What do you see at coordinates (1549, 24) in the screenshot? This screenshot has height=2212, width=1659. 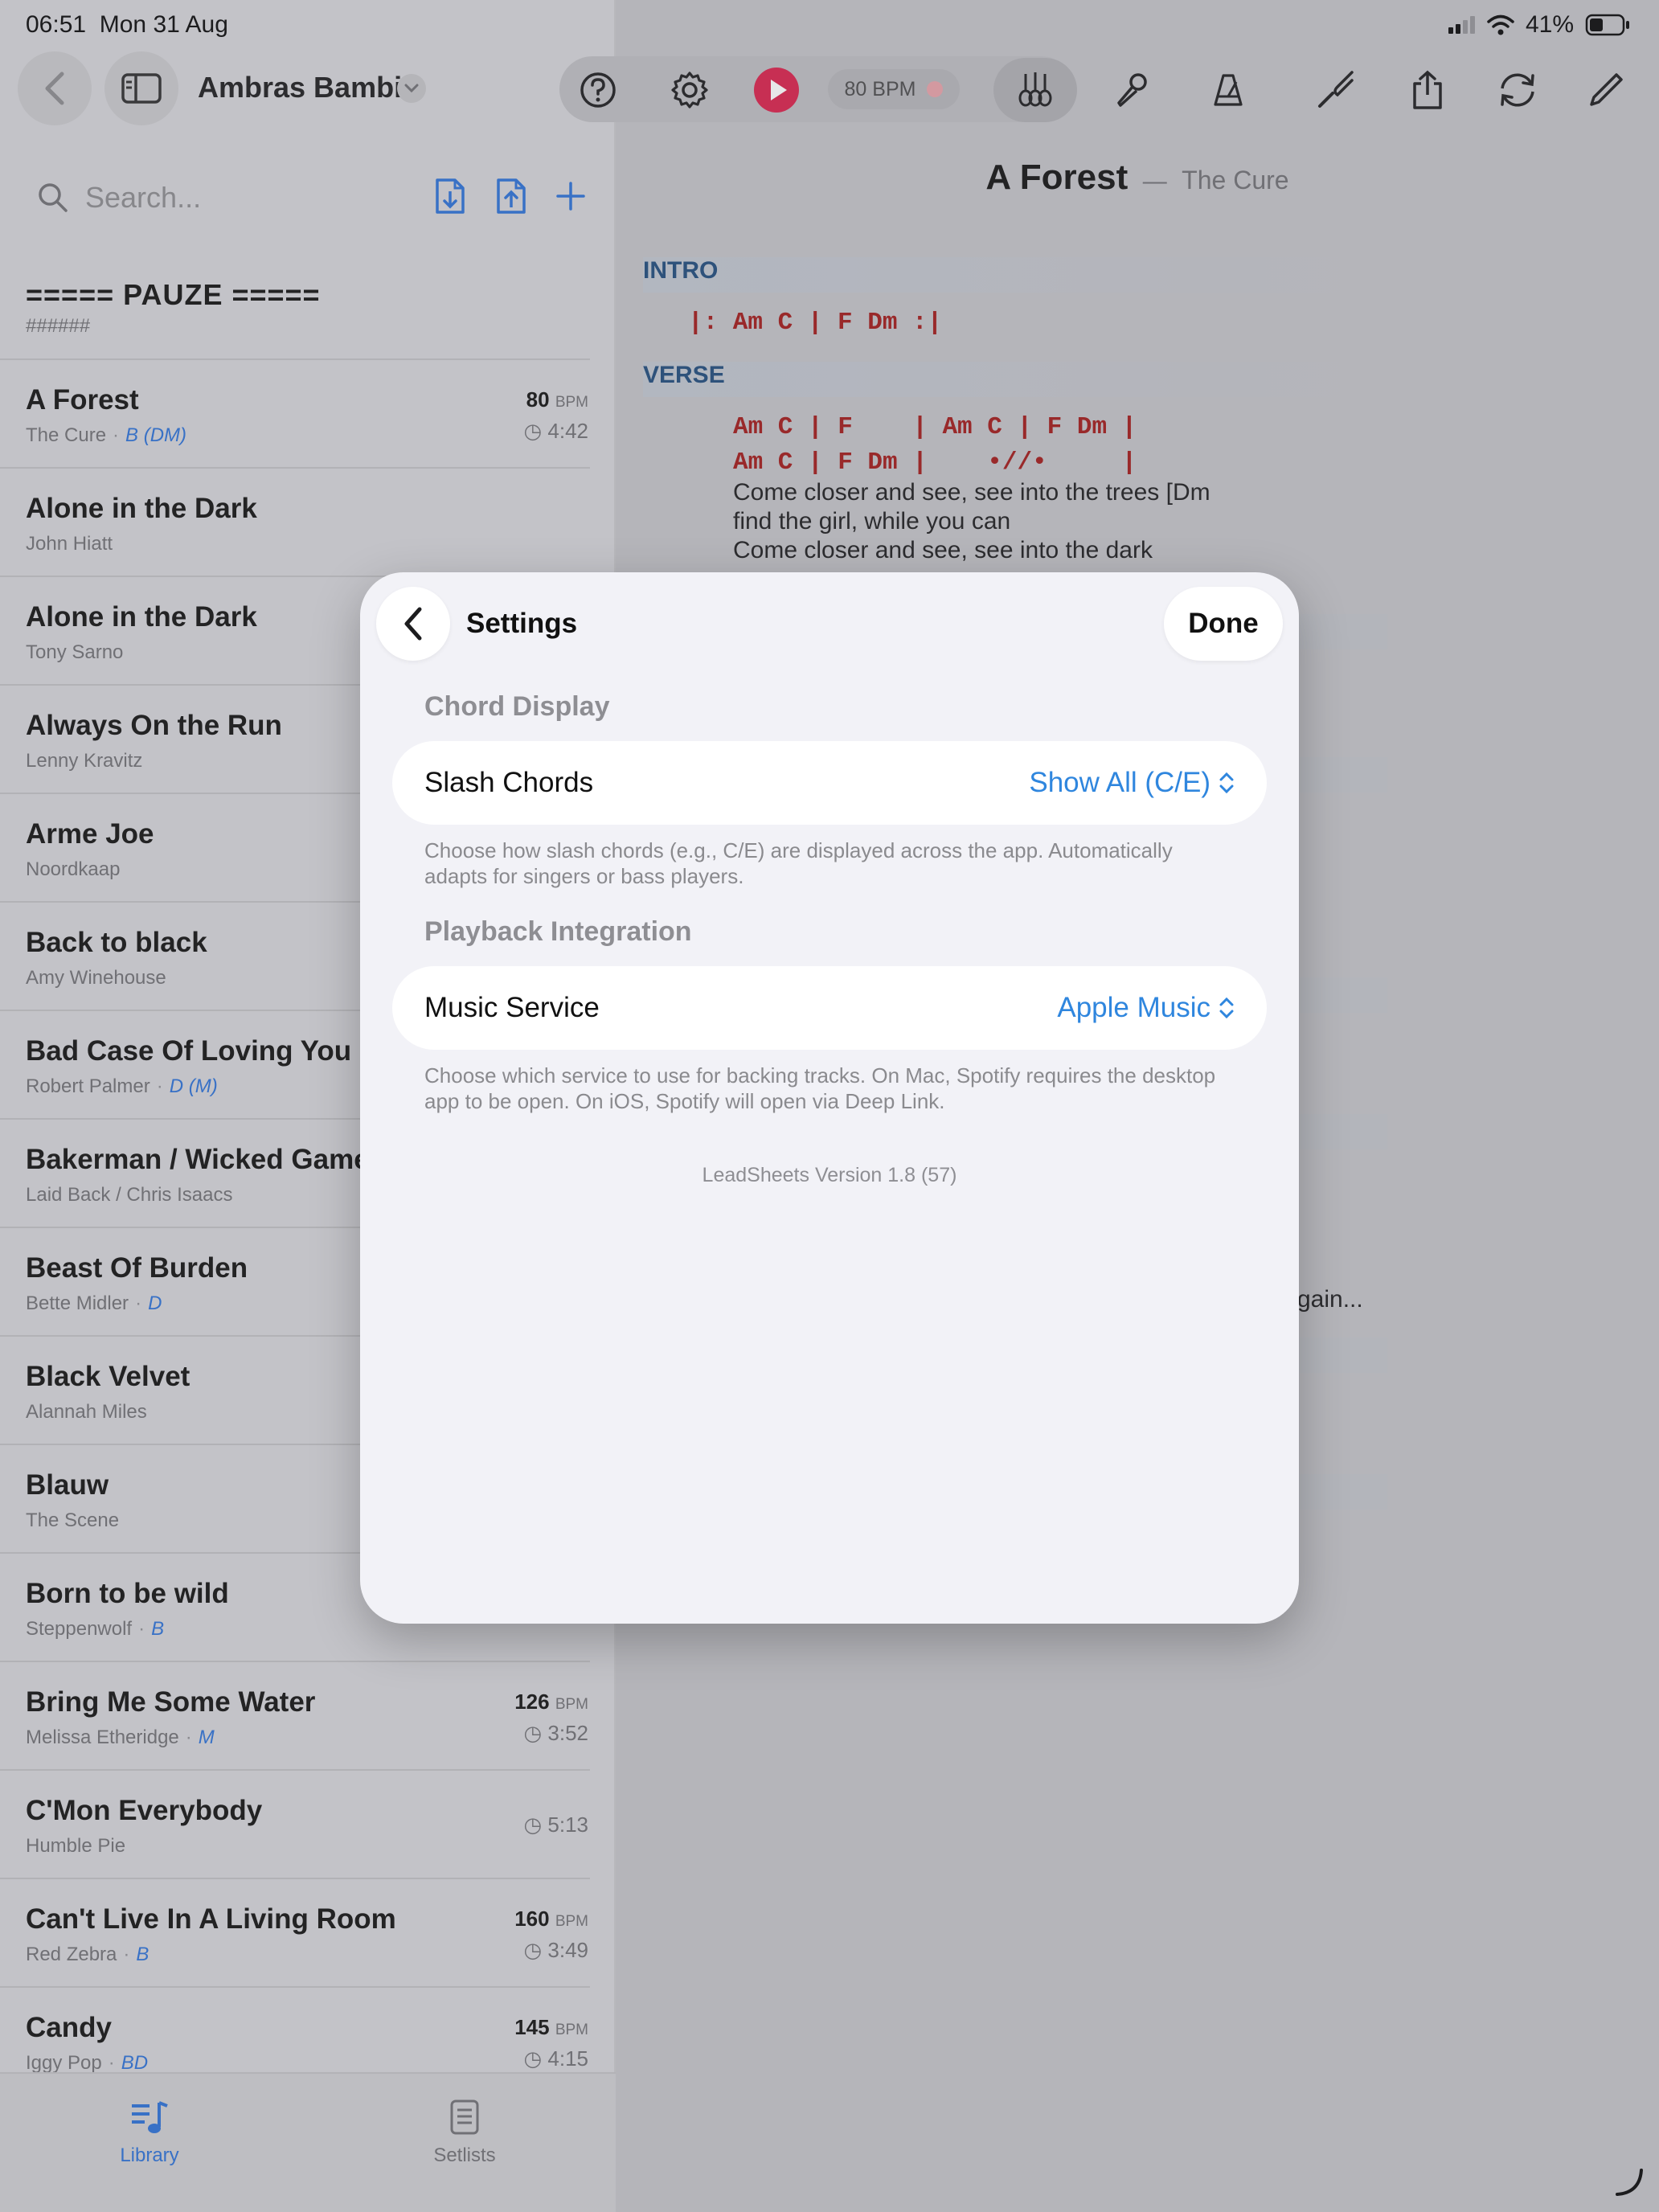 I see `battery-percent: 41%` at bounding box center [1549, 24].